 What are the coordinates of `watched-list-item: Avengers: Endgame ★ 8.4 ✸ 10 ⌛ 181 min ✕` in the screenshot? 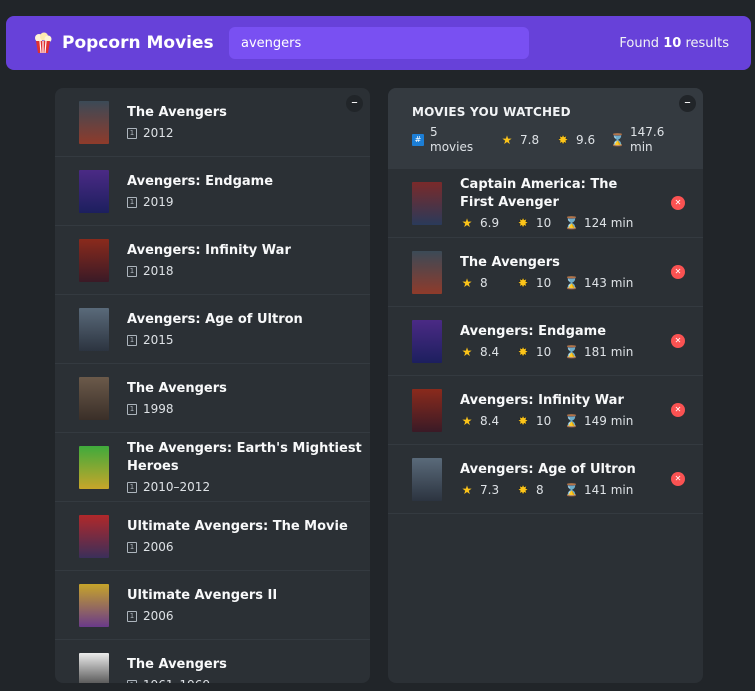 It's located at (545, 341).